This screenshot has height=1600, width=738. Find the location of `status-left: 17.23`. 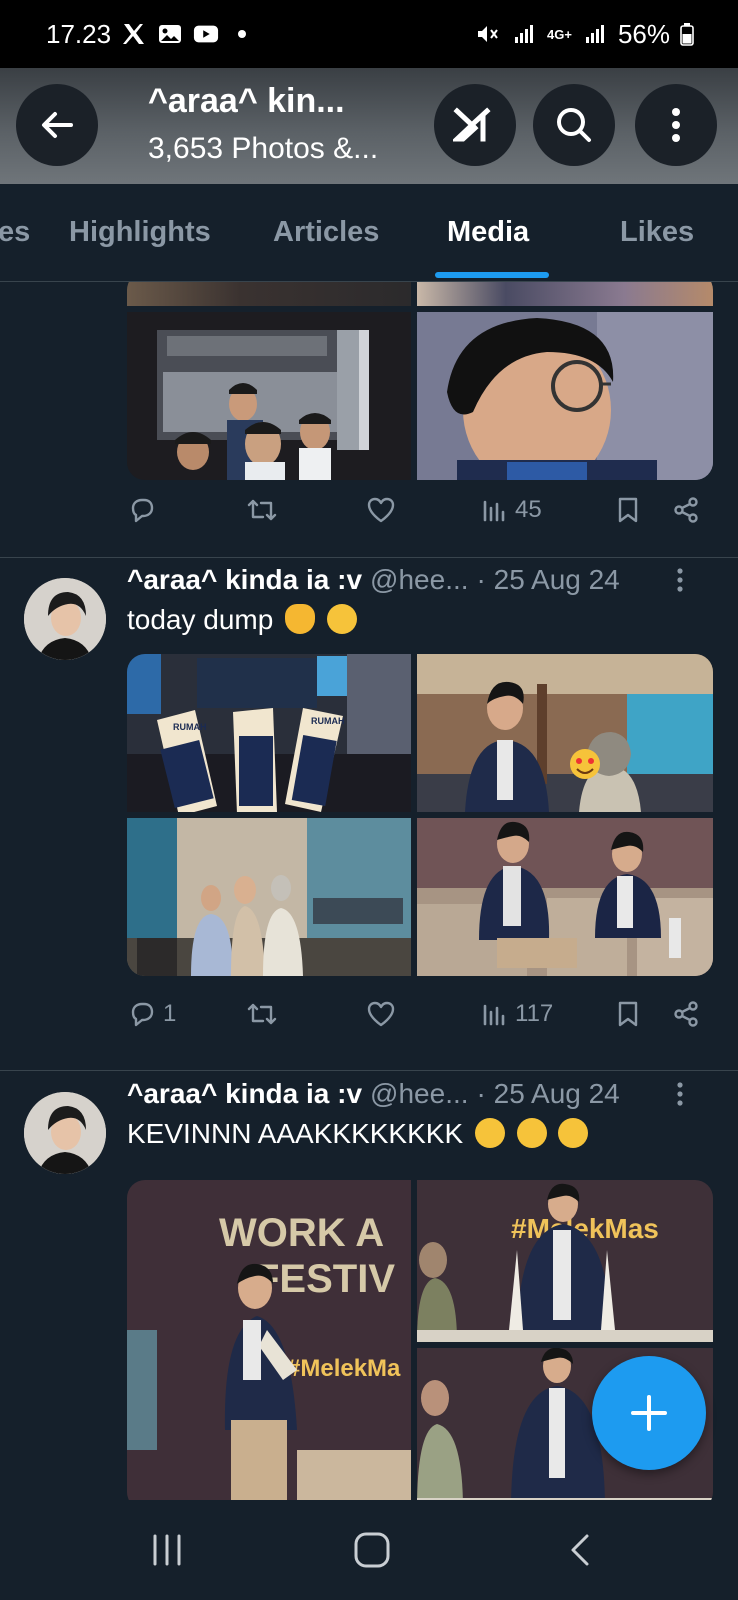

status-left: 17.23 is located at coordinates (150, 34).